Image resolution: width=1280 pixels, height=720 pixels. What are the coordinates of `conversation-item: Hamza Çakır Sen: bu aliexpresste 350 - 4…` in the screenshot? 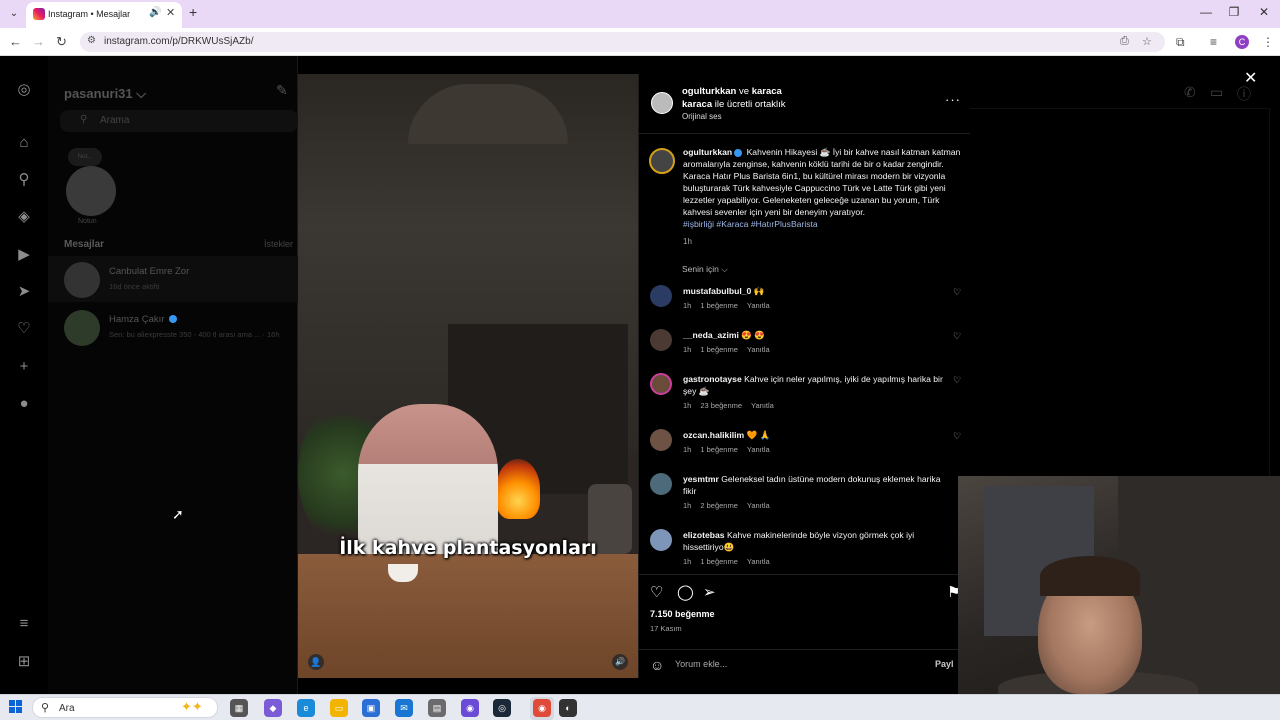 It's located at (173, 327).